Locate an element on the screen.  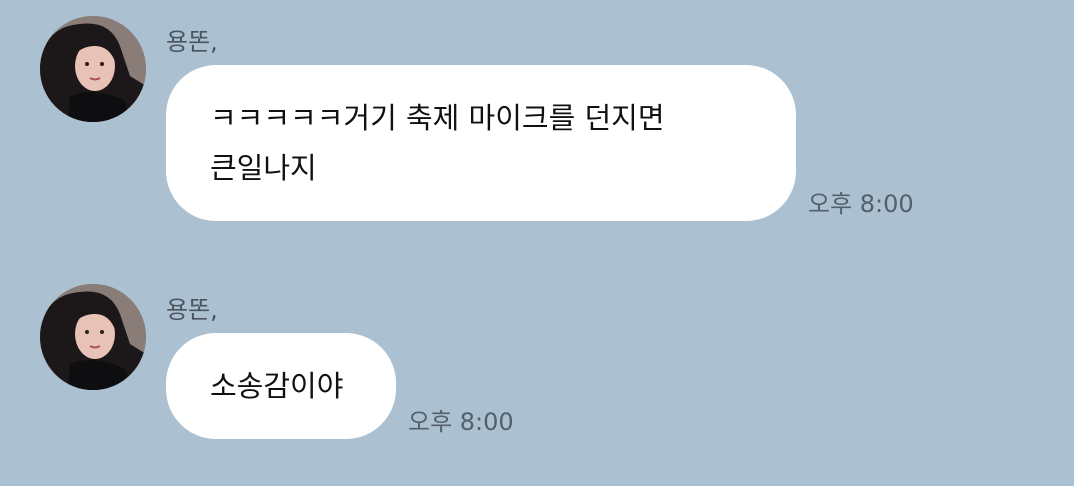
message-row: 소송감이야 오후 8:00 is located at coordinates (340, 386).